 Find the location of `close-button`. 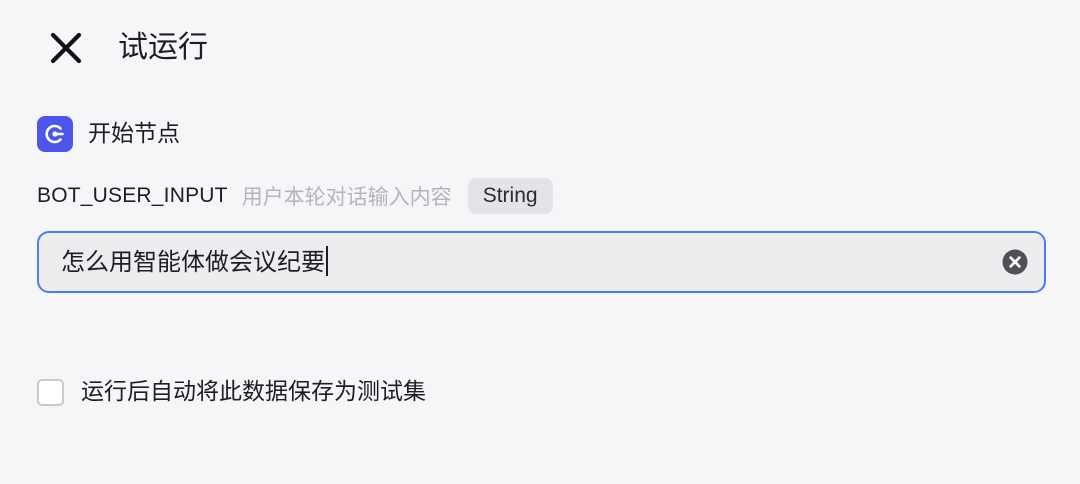

close-button is located at coordinates (66, 48).